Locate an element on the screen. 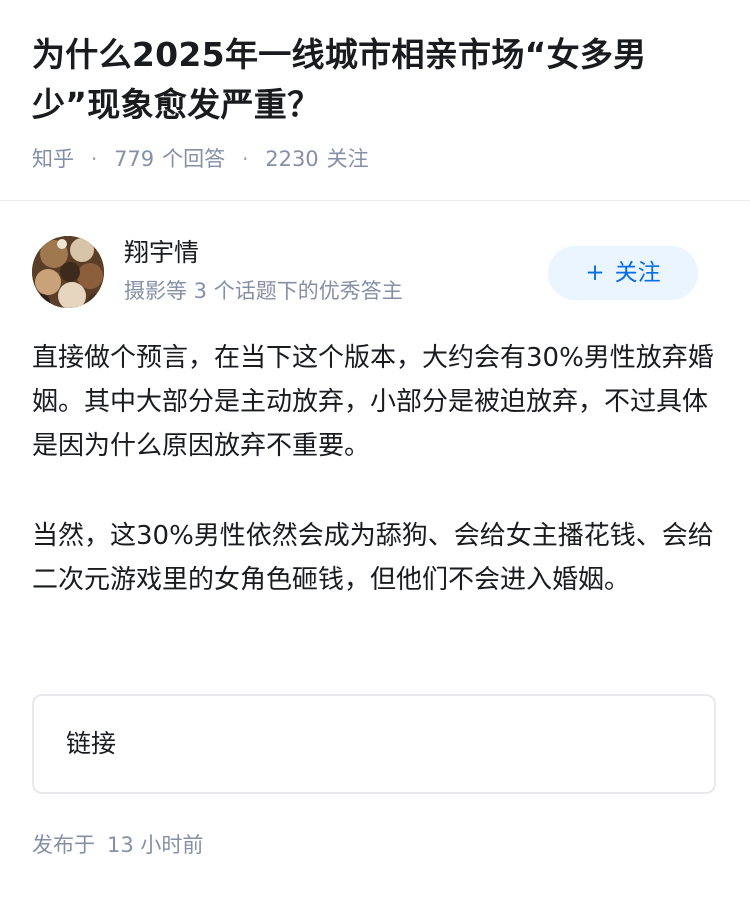  link-card-label: 链接 is located at coordinates (91, 743).